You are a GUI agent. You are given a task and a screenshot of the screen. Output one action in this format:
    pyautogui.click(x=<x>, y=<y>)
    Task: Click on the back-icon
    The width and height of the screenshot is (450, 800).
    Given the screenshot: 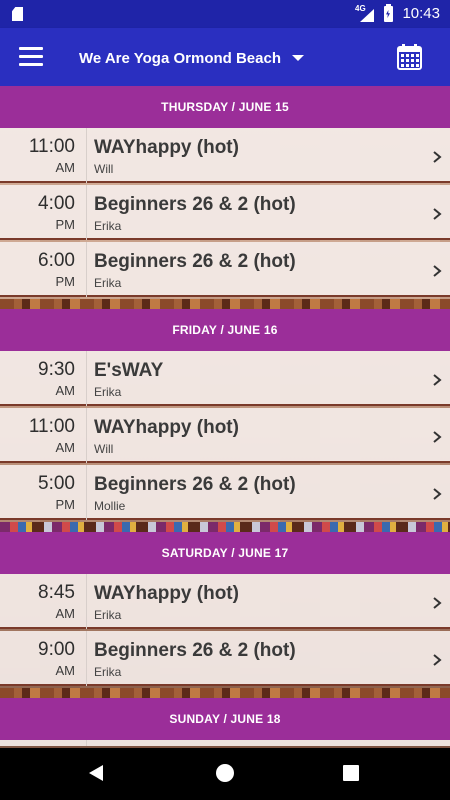 What is the action you would take?
    pyautogui.click(x=96, y=773)
    